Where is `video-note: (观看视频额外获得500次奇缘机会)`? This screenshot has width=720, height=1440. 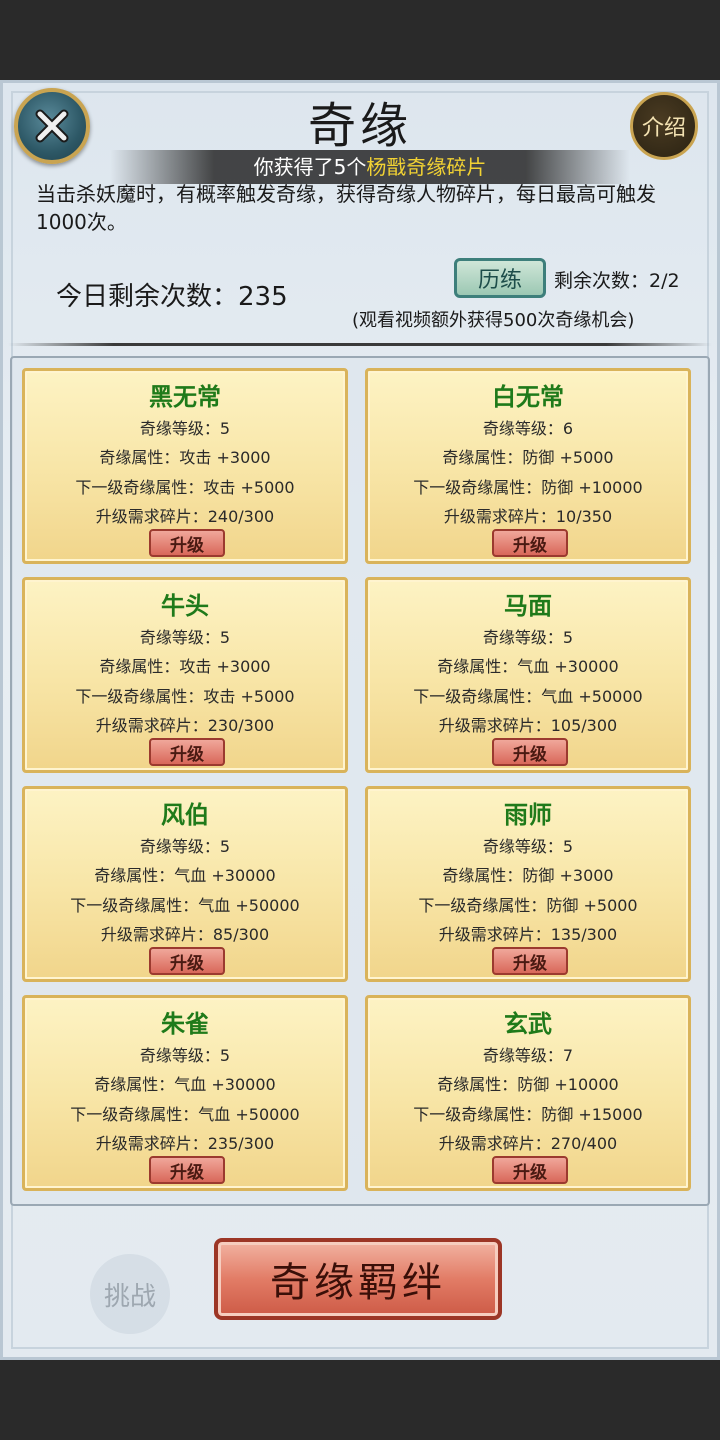
video-note: (观看视频额外获得500次奇缘机会) is located at coordinates (493, 320).